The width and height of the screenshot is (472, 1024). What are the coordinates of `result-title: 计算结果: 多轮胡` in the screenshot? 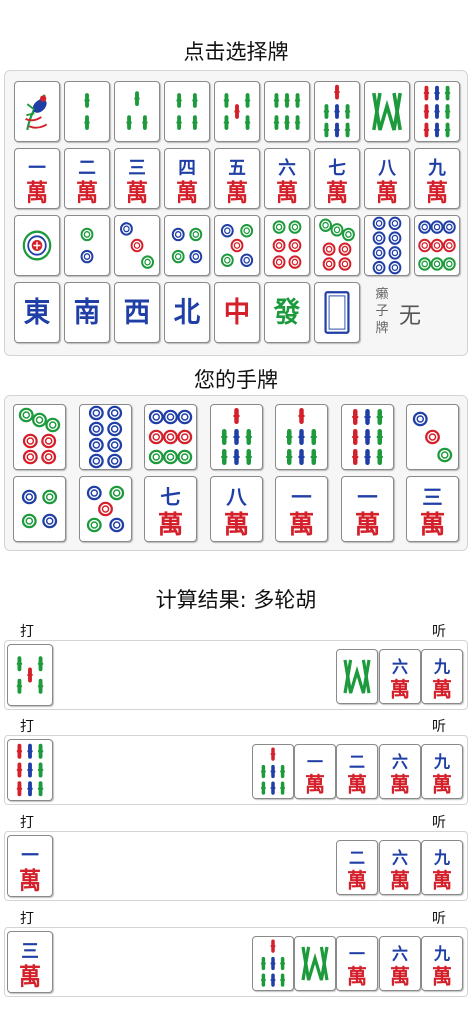 It's located at (236, 600).